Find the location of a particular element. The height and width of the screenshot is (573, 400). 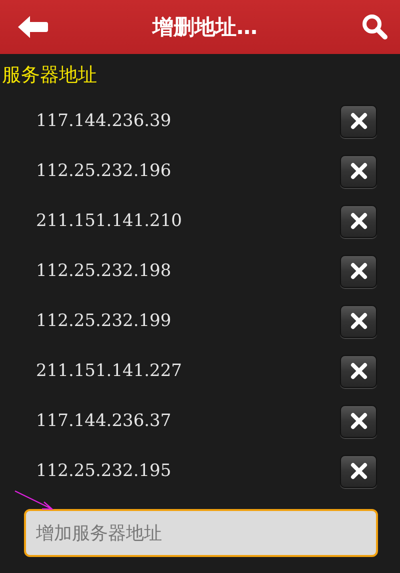

server-address: 112.25.232.198 is located at coordinates (104, 271).